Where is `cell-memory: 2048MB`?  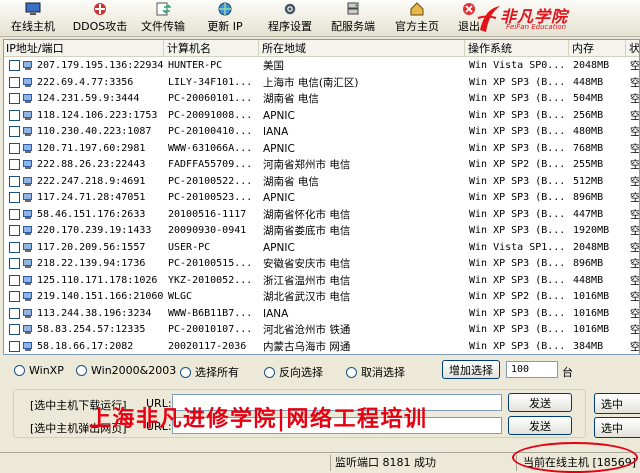 cell-memory: 2048MB is located at coordinates (591, 65).